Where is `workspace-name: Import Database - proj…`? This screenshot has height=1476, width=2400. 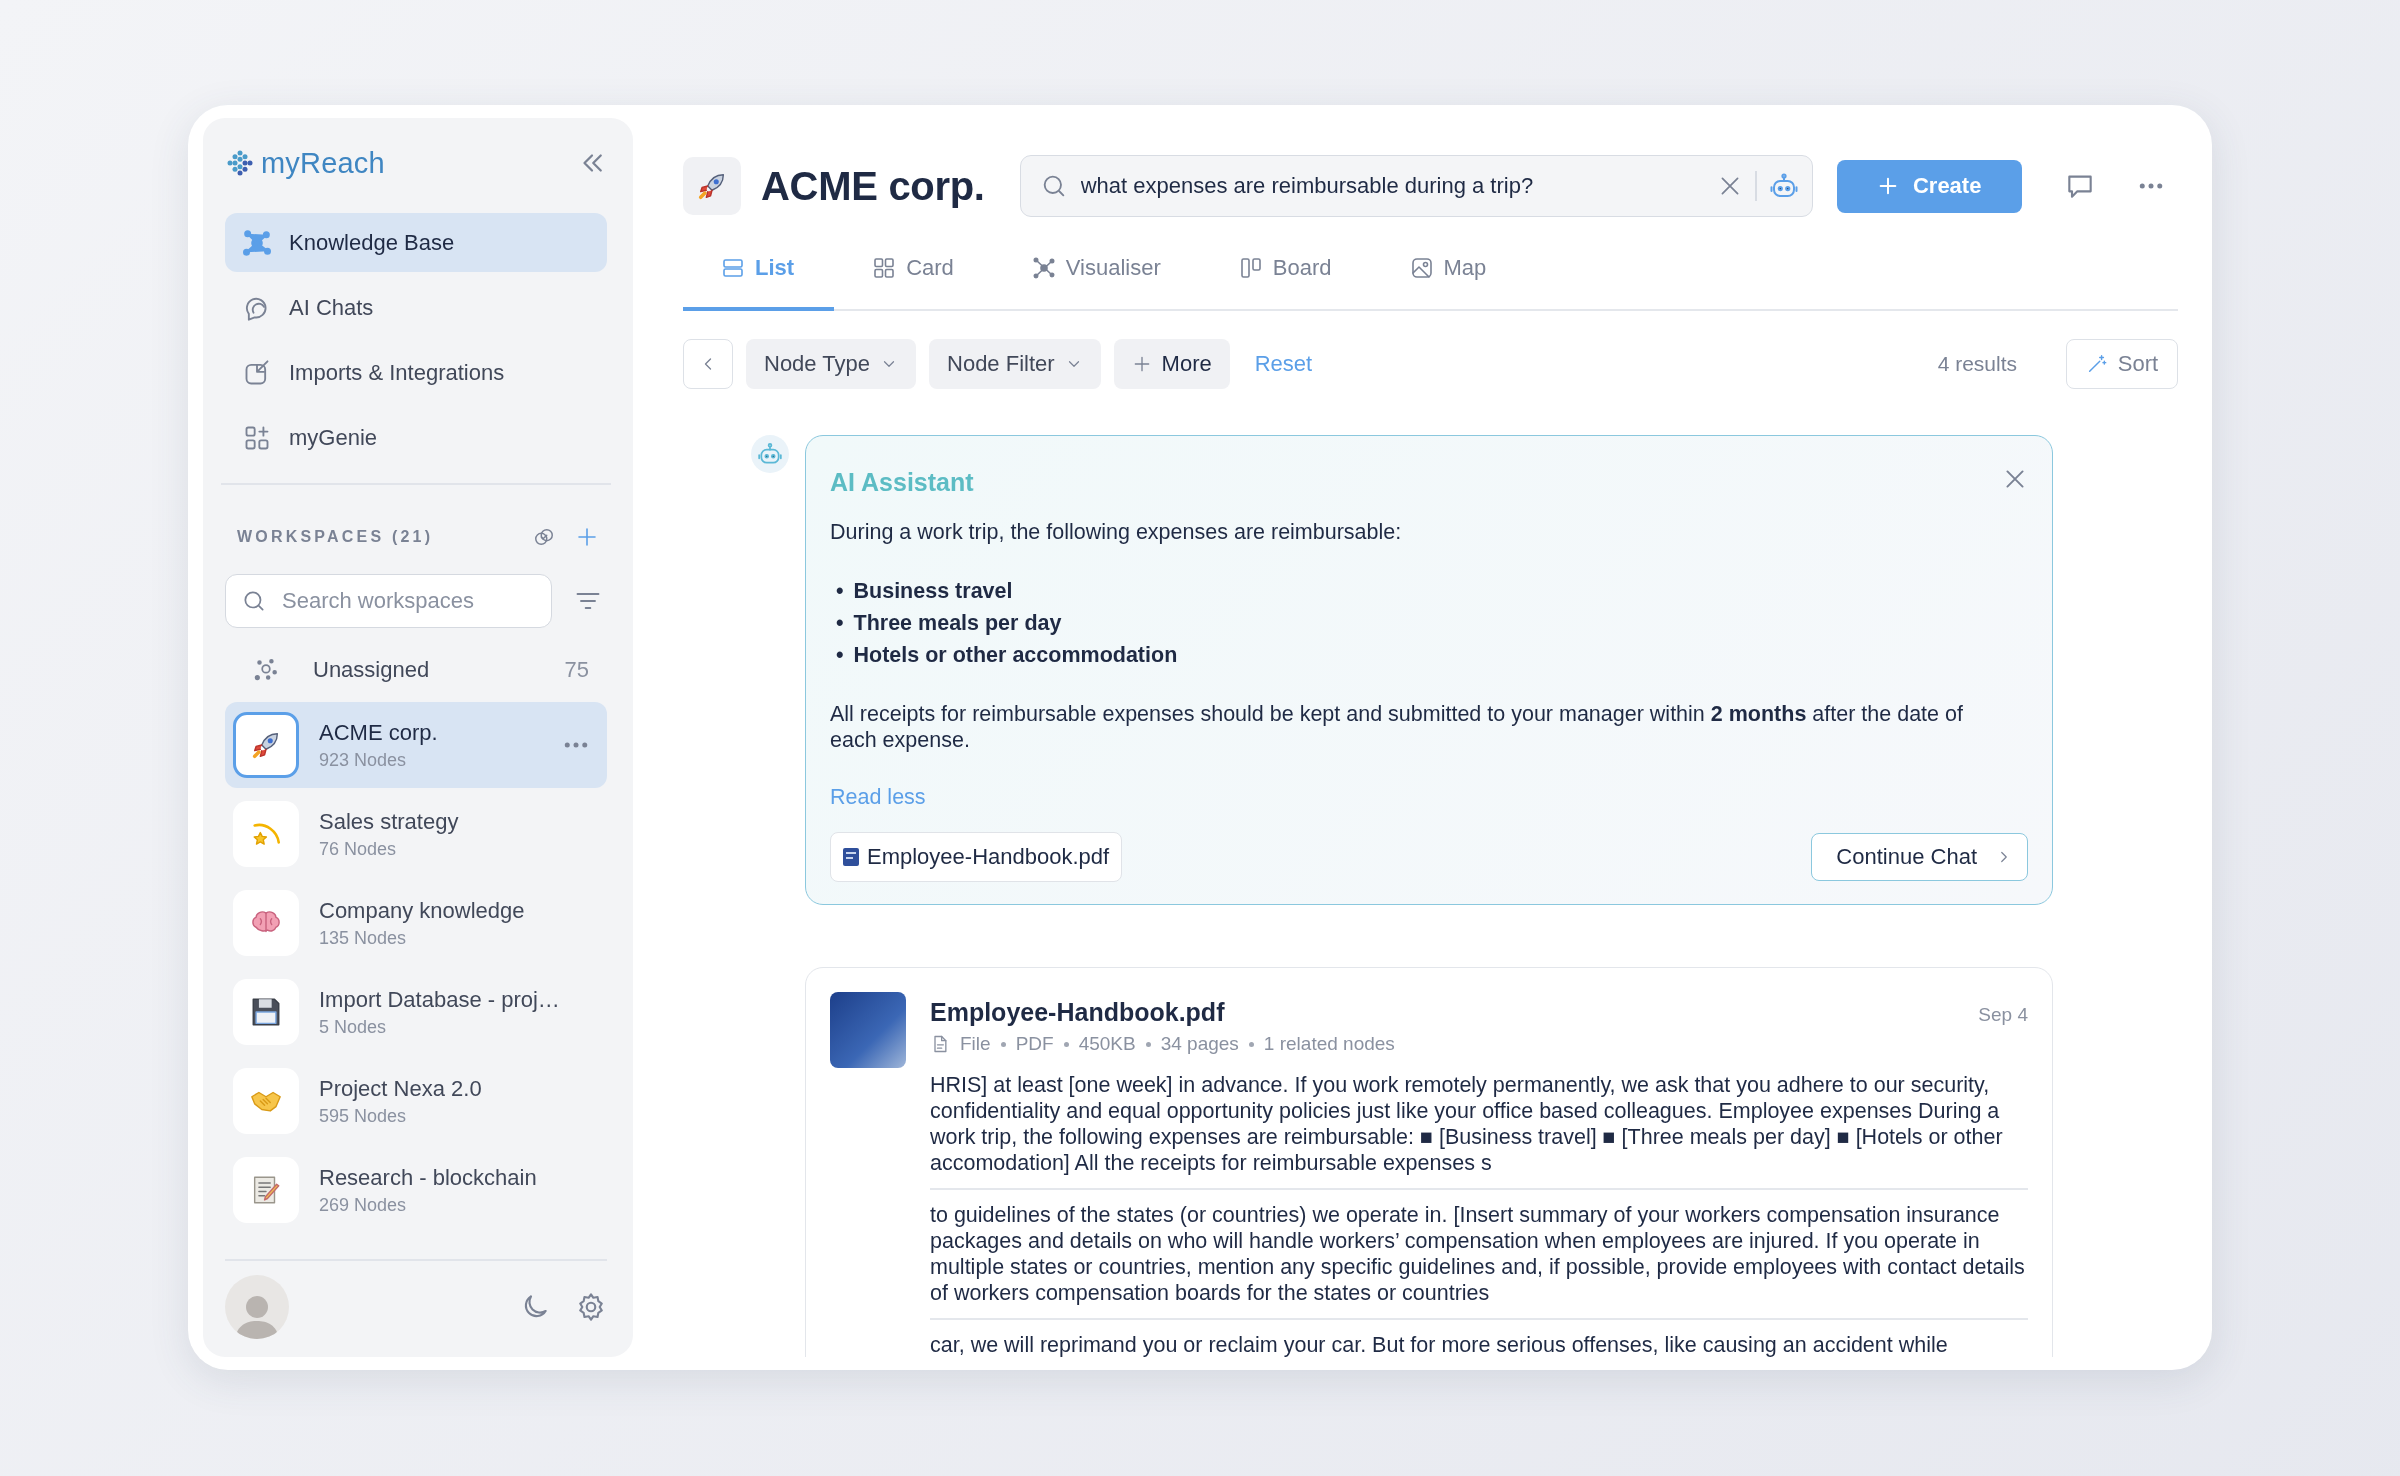
workspace-name: Import Database - proj… is located at coordinates (440, 999).